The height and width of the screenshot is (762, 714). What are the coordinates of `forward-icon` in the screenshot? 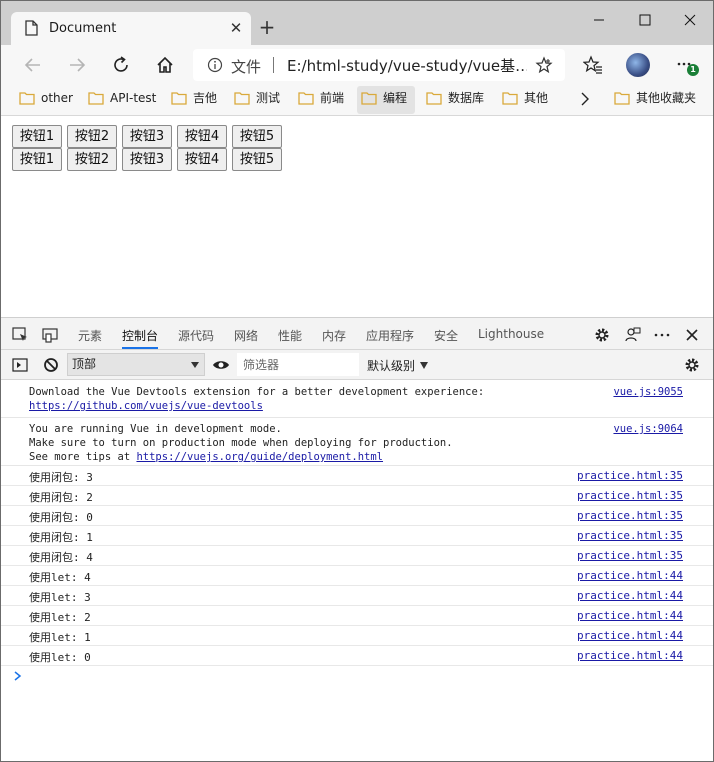 It's located at (77, 65).